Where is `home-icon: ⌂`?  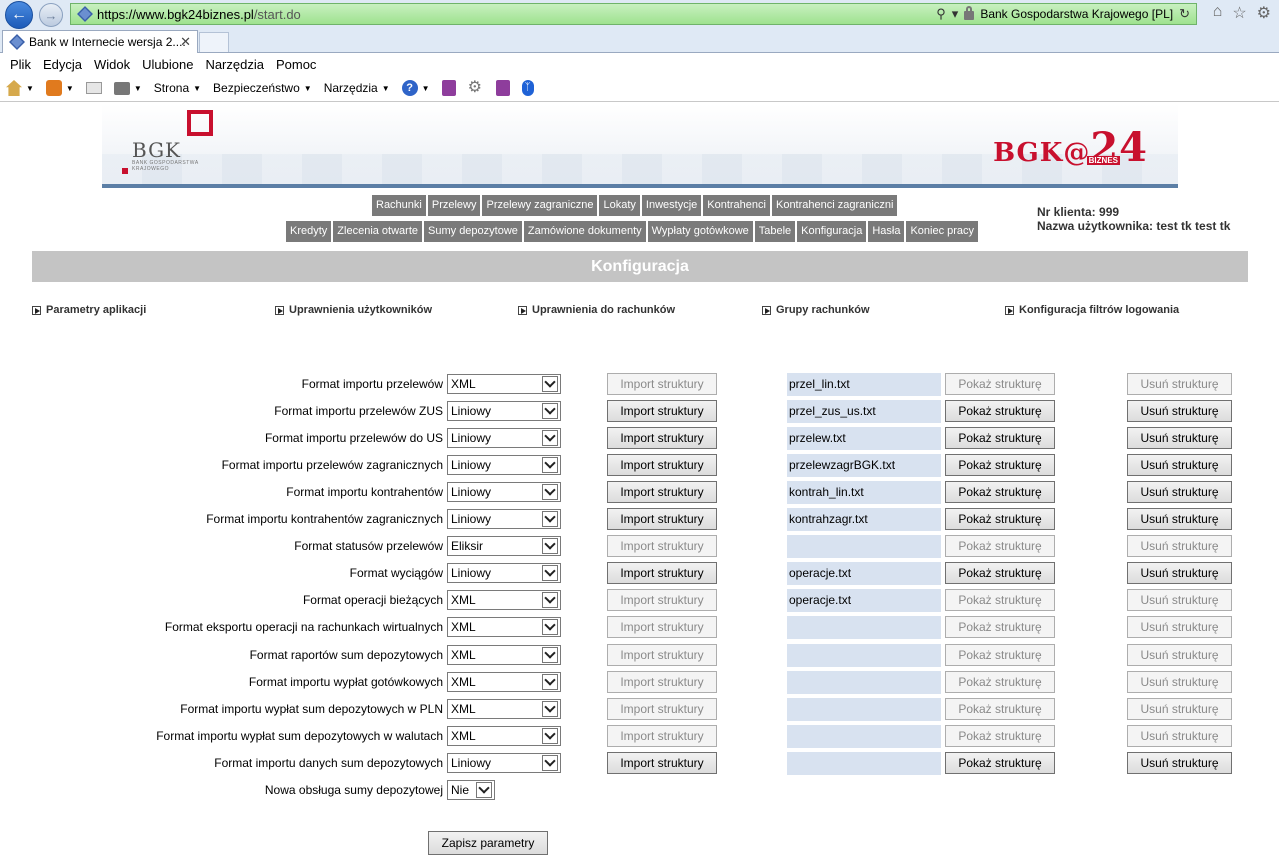 home-icon: ⌂ is located at coordinates (1218, 13).